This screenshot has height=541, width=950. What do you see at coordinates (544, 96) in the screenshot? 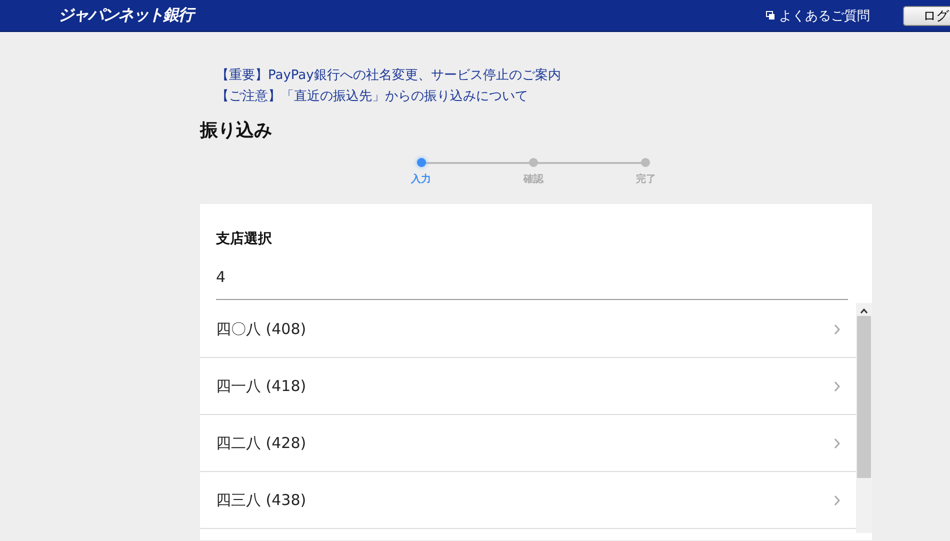
I see `notice-link: 【ご注意】「直近の振込先」からの振り込みについて` at bounding box center [544, 96].